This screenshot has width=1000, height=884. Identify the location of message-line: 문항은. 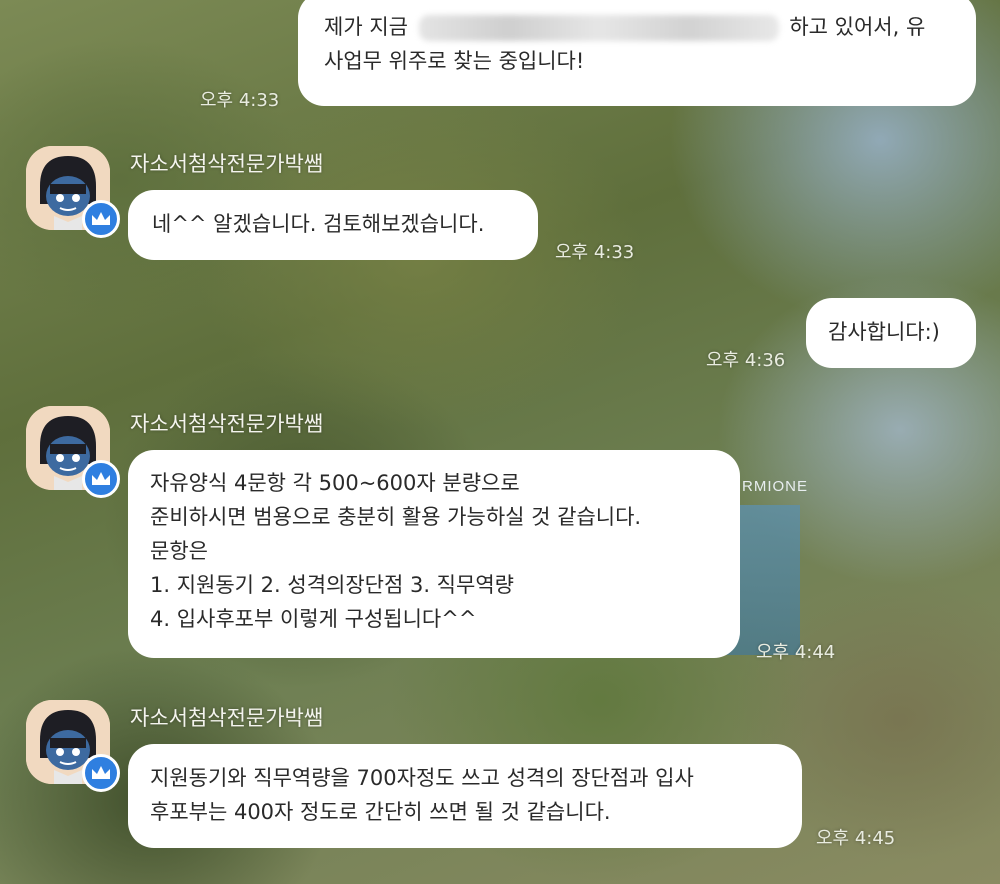
(179, 551).